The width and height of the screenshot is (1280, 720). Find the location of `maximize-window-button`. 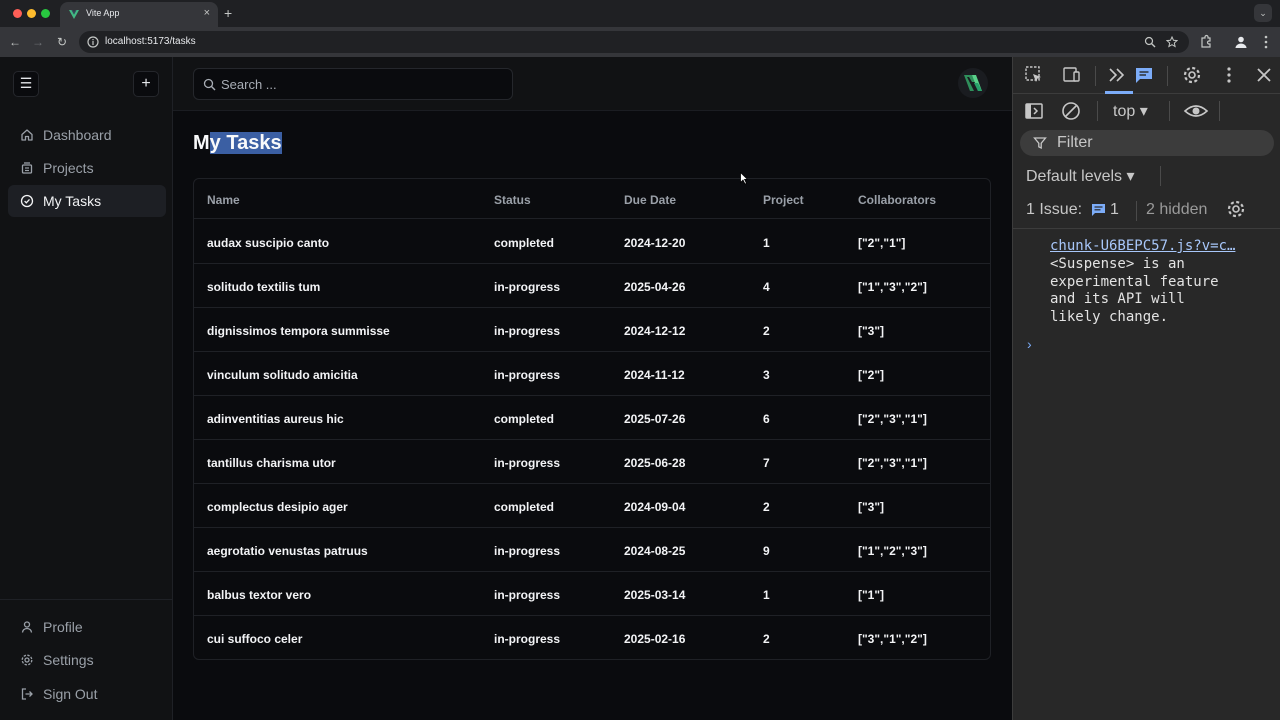

maximize-window-button is located at coordinates (45, 13).